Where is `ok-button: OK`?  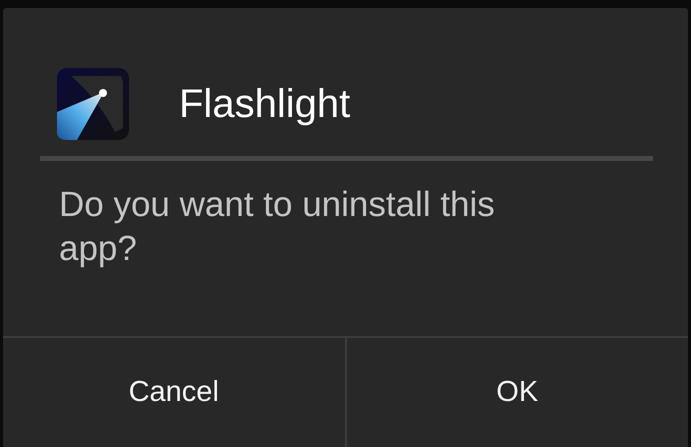
ok-button: OK is located at coordinates (516, 392).